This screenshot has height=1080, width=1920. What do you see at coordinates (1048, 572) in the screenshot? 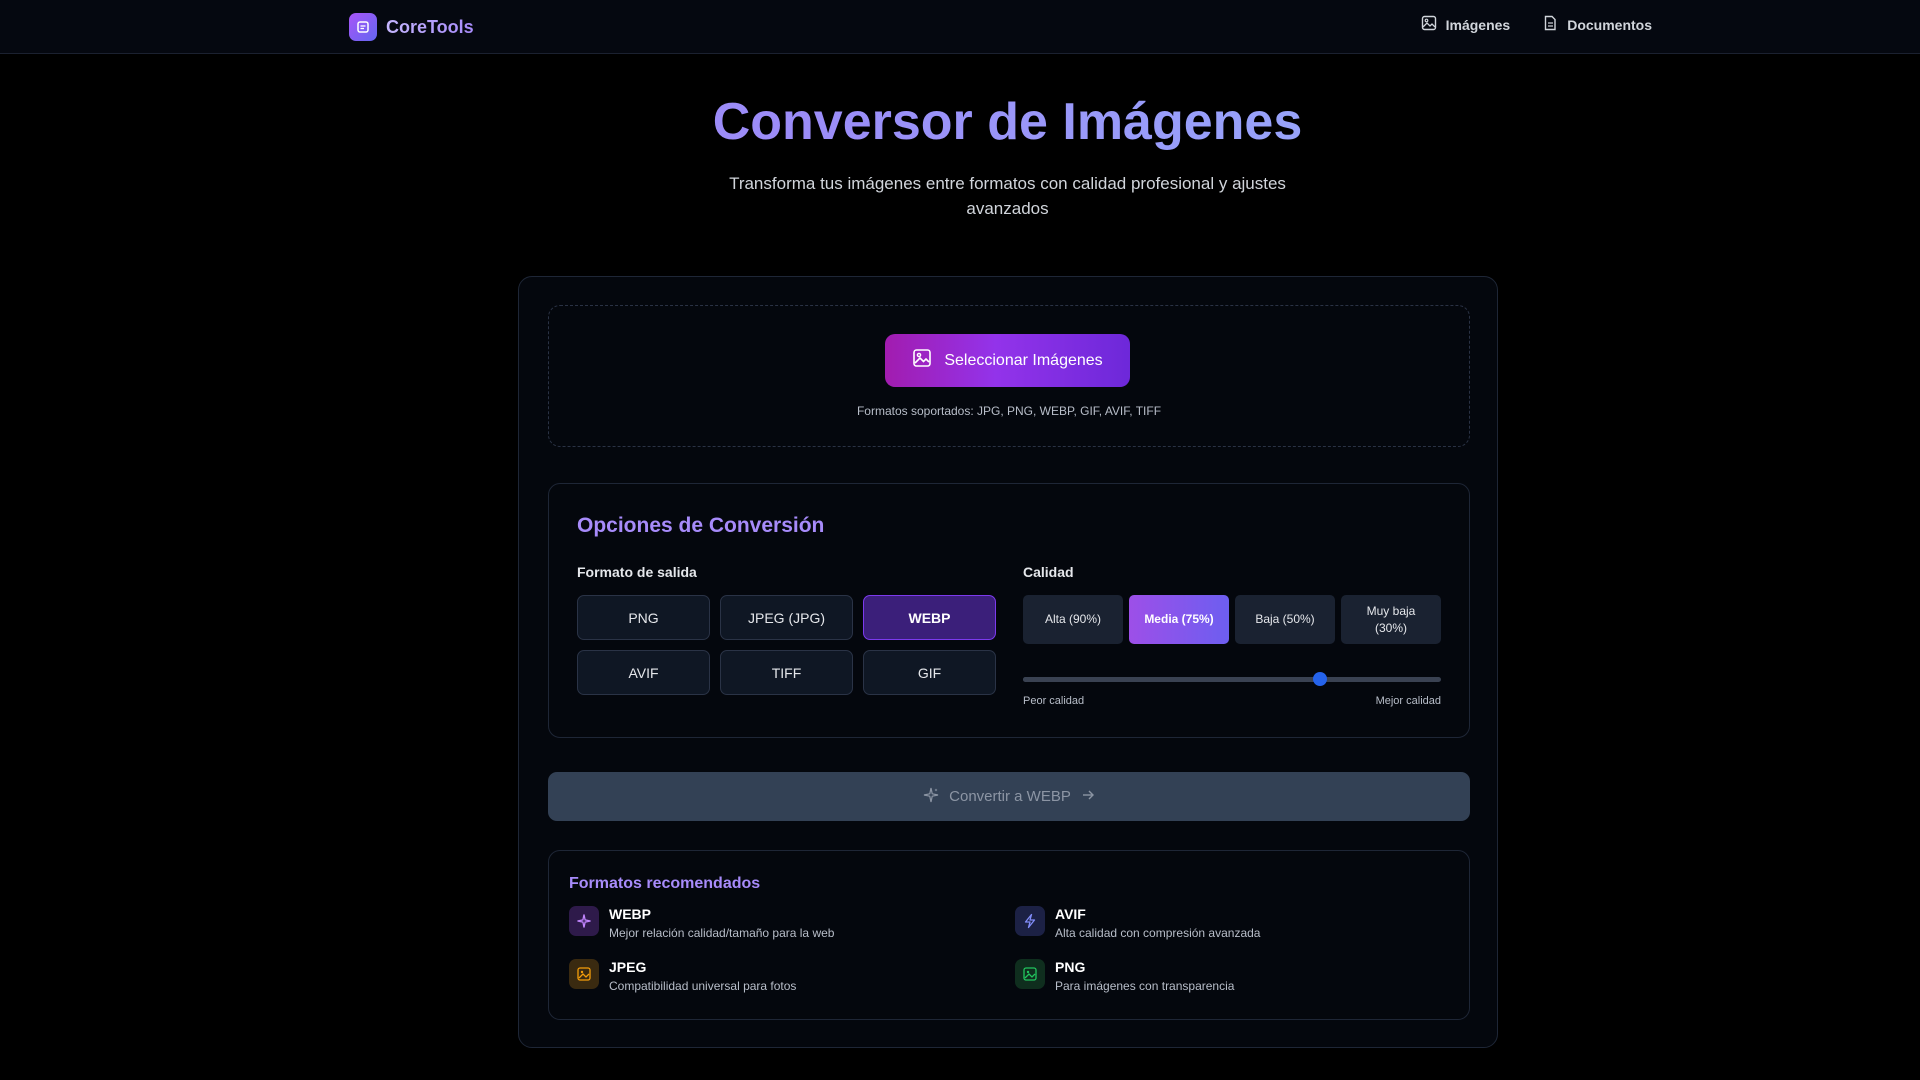
I see `quality-label: Calidad` at bounding box center [1048, 572].